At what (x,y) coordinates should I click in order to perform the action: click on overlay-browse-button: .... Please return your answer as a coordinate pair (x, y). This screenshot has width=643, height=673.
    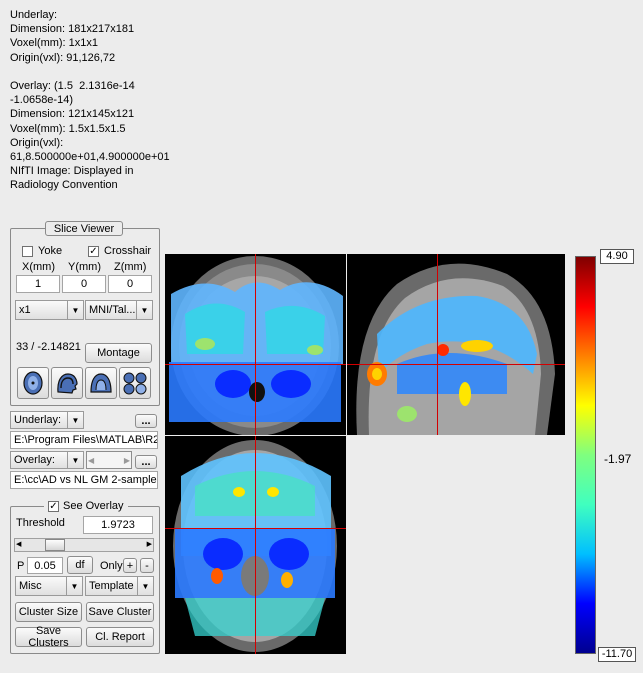
    Looking at the image, I should click on (146, 462).